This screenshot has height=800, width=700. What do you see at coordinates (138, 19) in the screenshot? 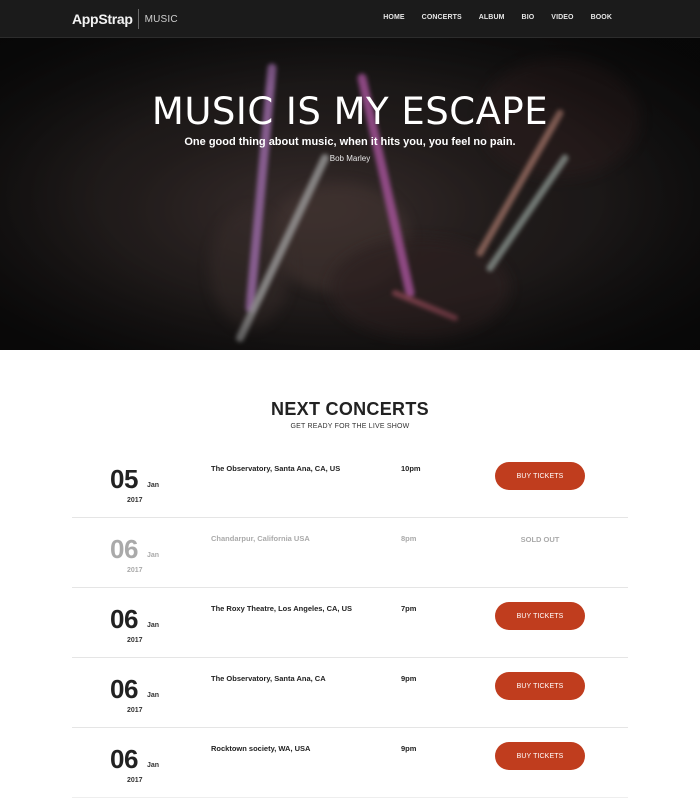
I see `brand-divider` at bounding box center [138, 19].